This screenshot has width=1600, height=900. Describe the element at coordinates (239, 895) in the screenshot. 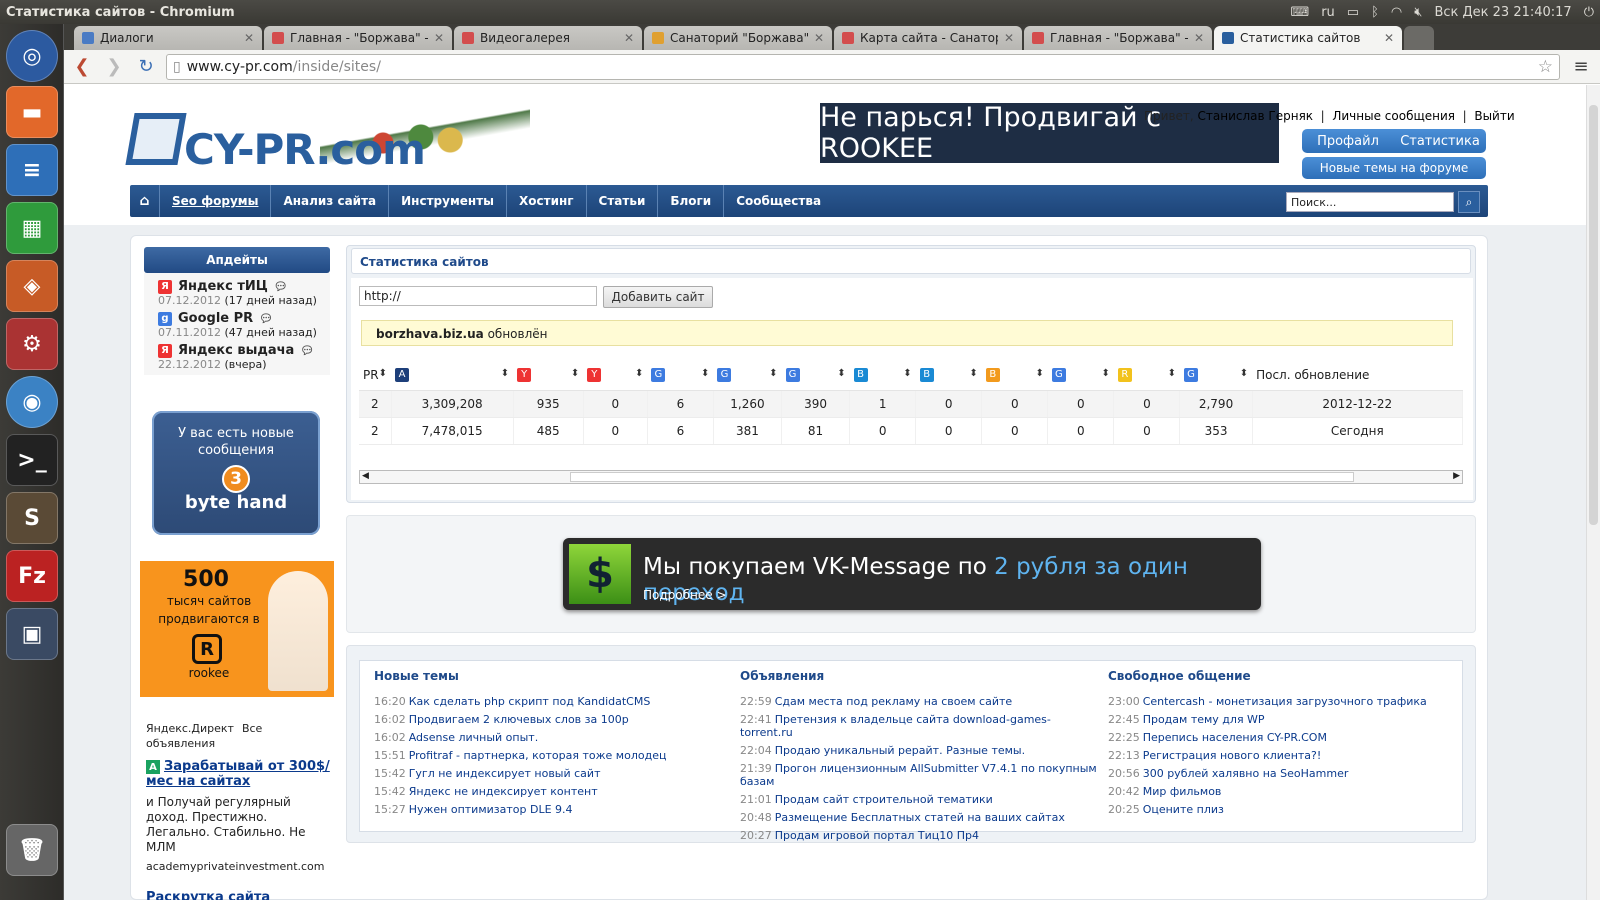

I see `ad2-title-link: Раскрутка сайта` at that location.